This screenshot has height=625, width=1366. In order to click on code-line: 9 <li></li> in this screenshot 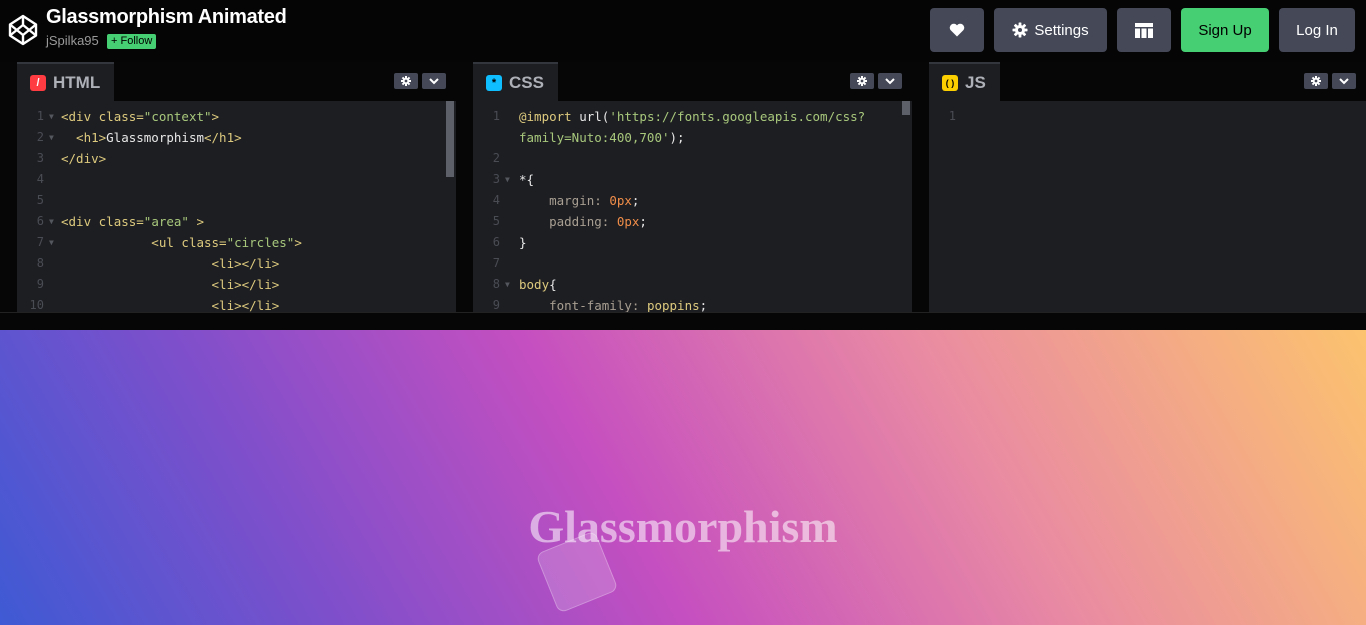, I will do `click(236, 284)`.